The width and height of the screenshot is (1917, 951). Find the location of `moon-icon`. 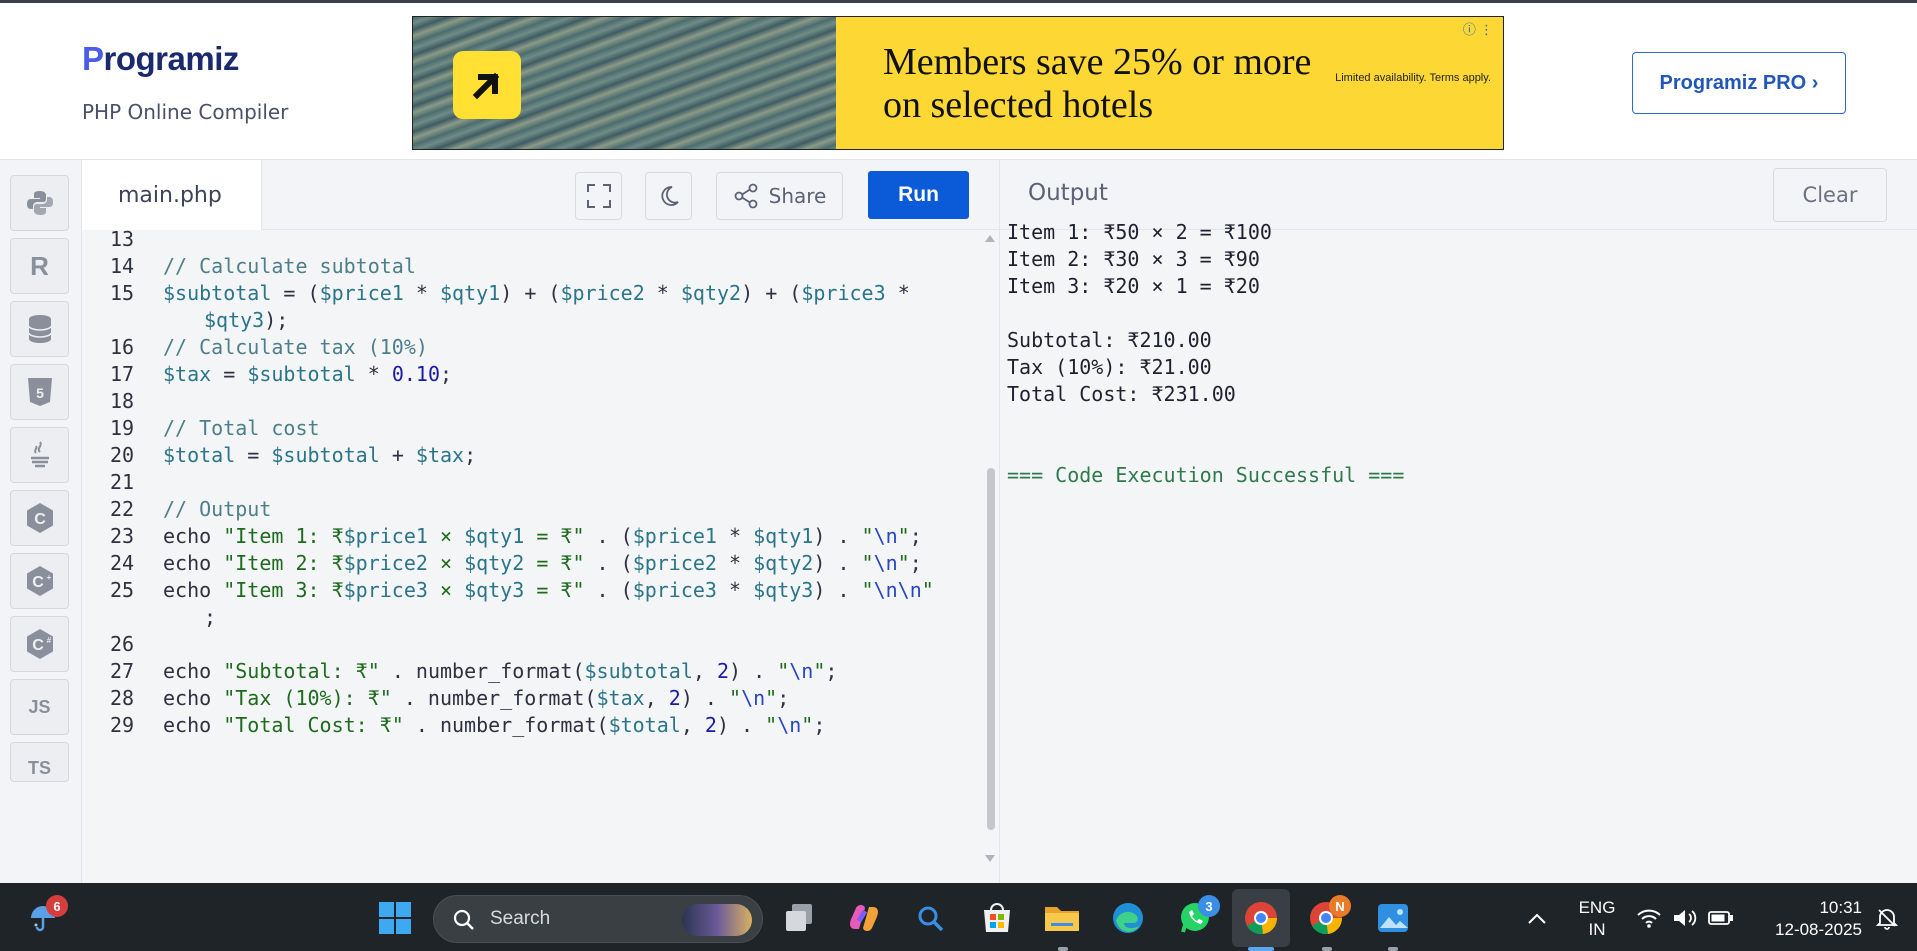

moon-icon is located at coordinates (669, 196).